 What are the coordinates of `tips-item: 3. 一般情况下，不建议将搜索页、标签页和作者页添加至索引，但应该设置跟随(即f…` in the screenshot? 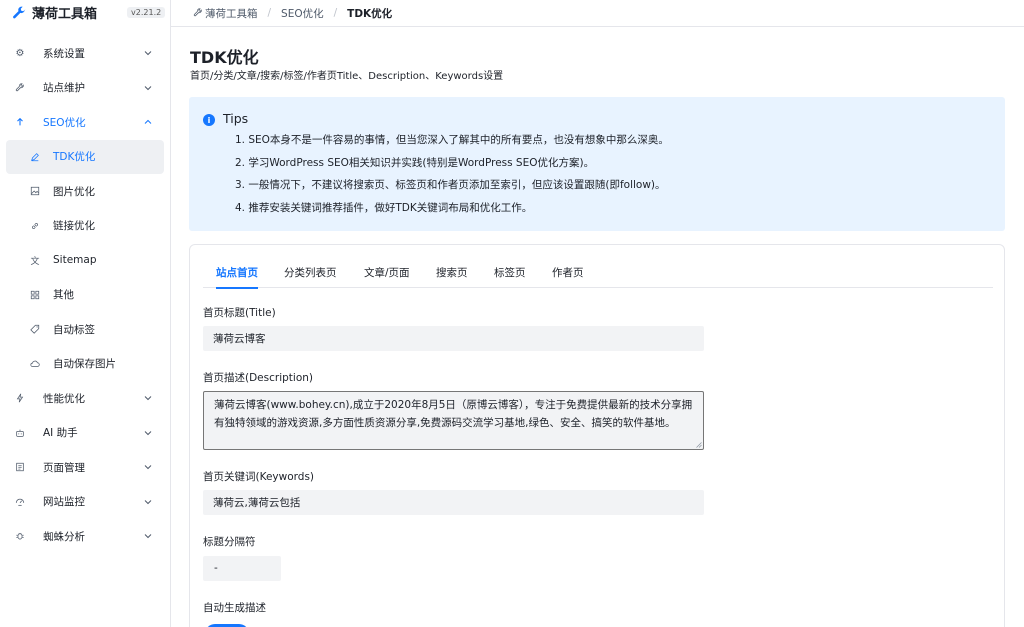 It's located at (450, 185).